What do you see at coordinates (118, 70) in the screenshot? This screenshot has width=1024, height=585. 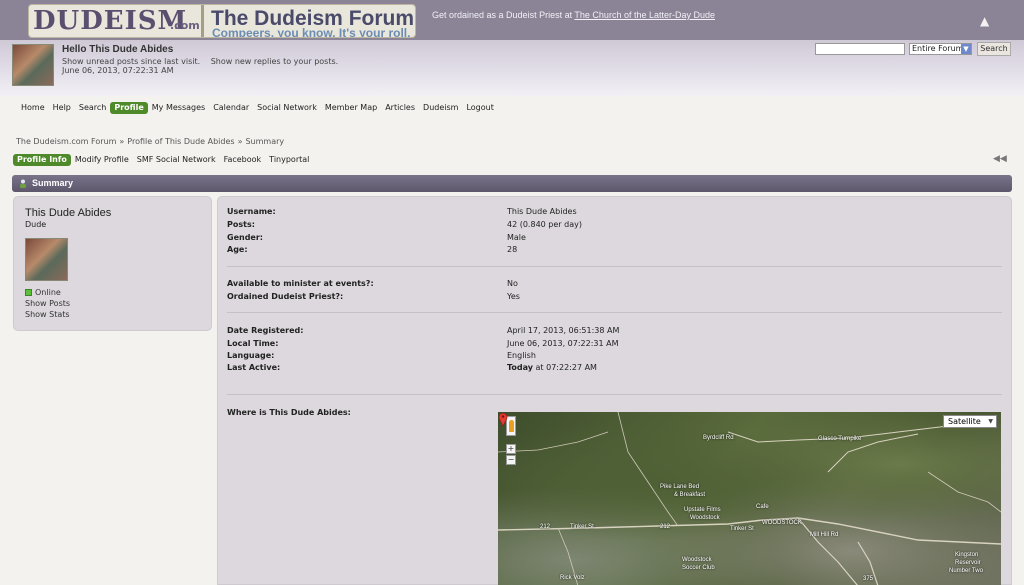 I see `current-date: June 06, 2013, 07:22:31 AM` at bounding box center [118, 70].